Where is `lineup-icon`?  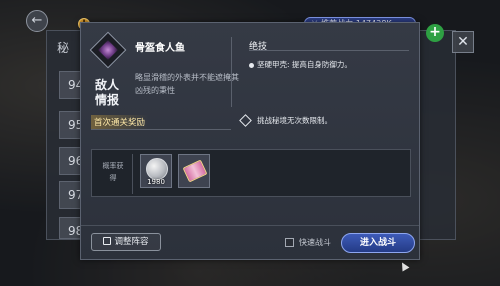 lineup-icon is located at coordinates (107, 241).